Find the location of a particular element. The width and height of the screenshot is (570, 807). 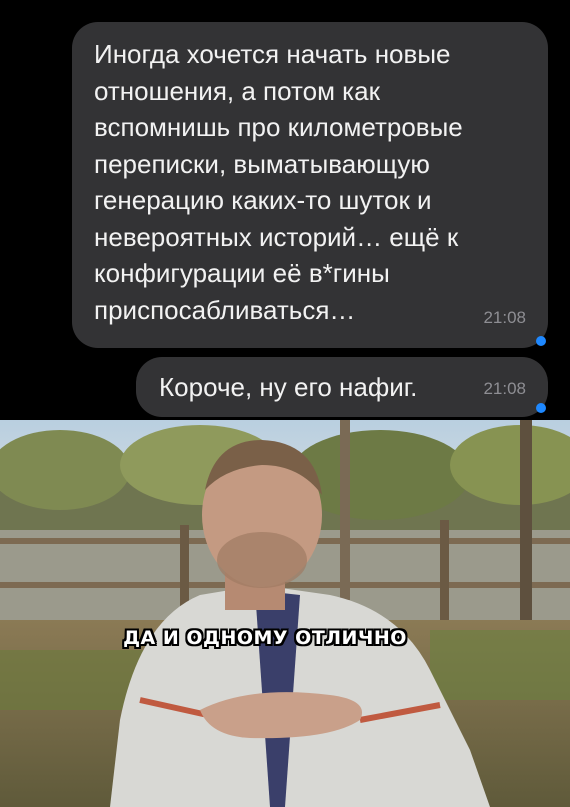

message-text: Короче, ну его нафиг. is located at coordinates (288, 387).